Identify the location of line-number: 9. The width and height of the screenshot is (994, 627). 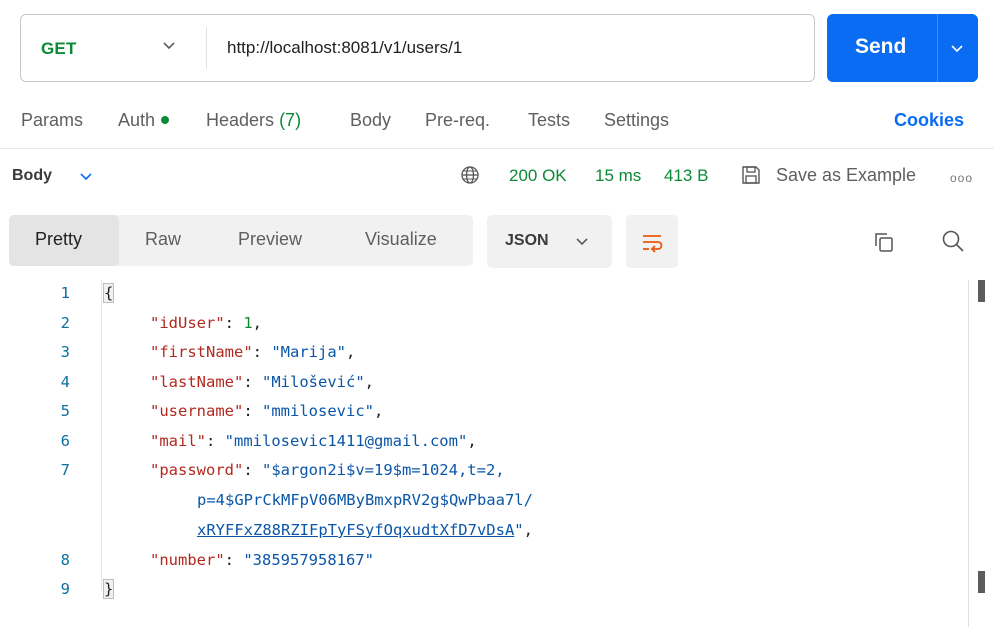
(65, 589).